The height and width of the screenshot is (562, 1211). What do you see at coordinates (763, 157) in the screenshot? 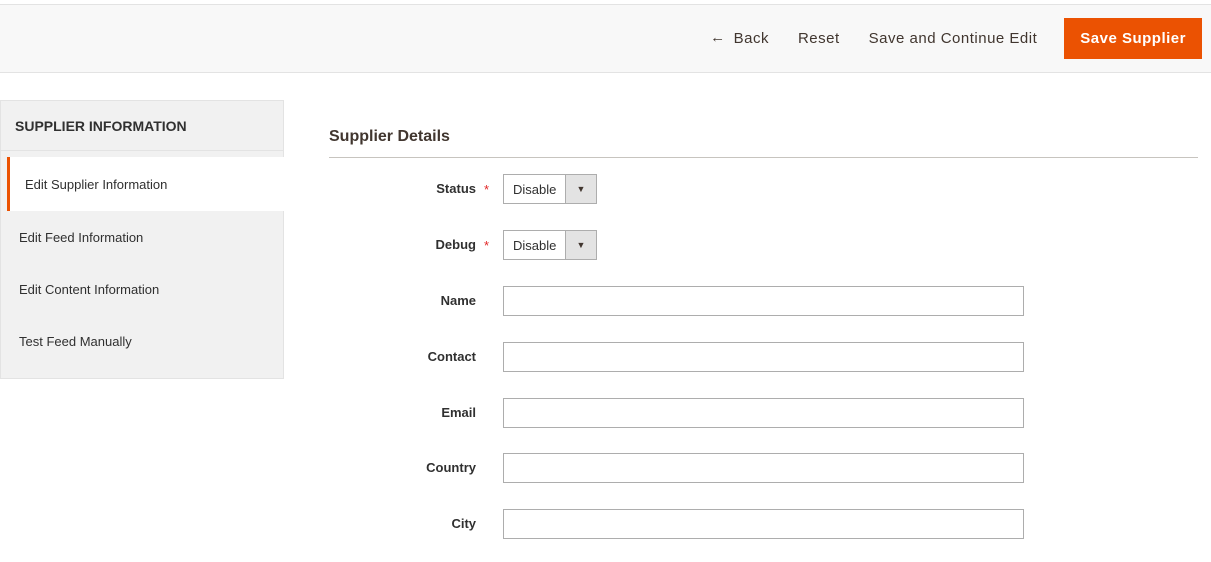
I see `section-divider` at bounding box center [763, 157].